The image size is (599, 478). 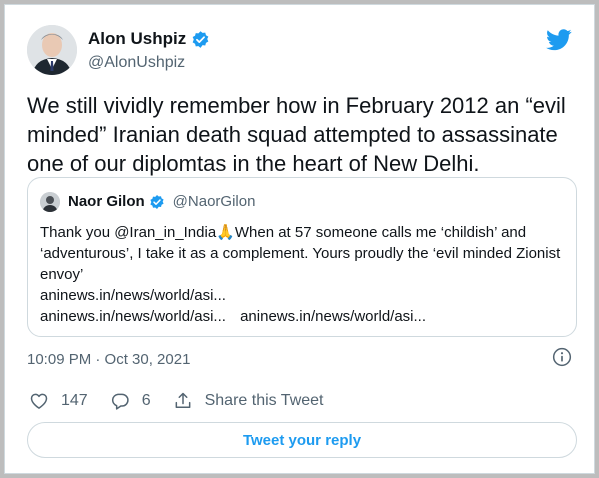 I want to click on author-handle: @AlonUshpiz, so click(x=136, y=63).